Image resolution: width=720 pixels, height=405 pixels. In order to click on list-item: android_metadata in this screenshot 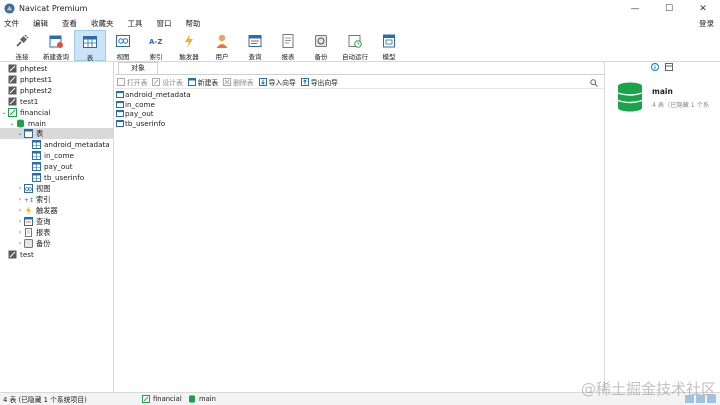, I will do `click(359, 95)`.